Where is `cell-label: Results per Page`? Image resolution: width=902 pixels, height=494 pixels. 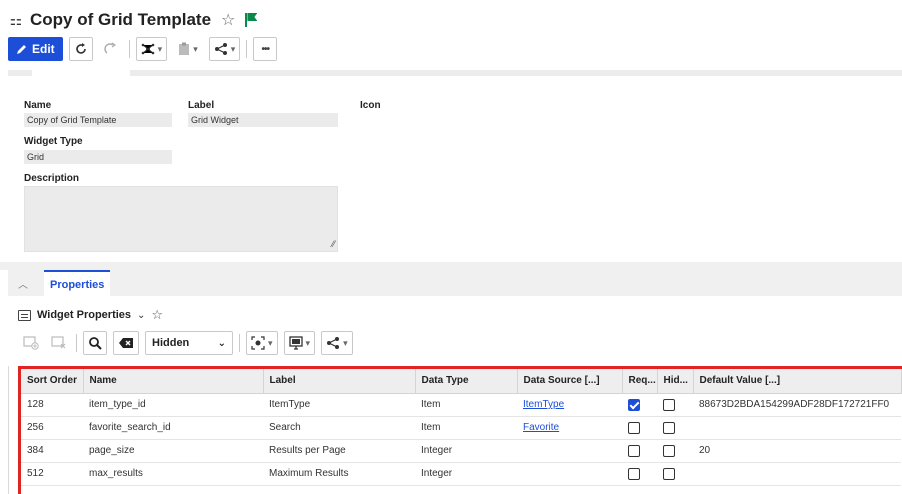 cell-label: Results per Page is located at coordinates (339, 451).